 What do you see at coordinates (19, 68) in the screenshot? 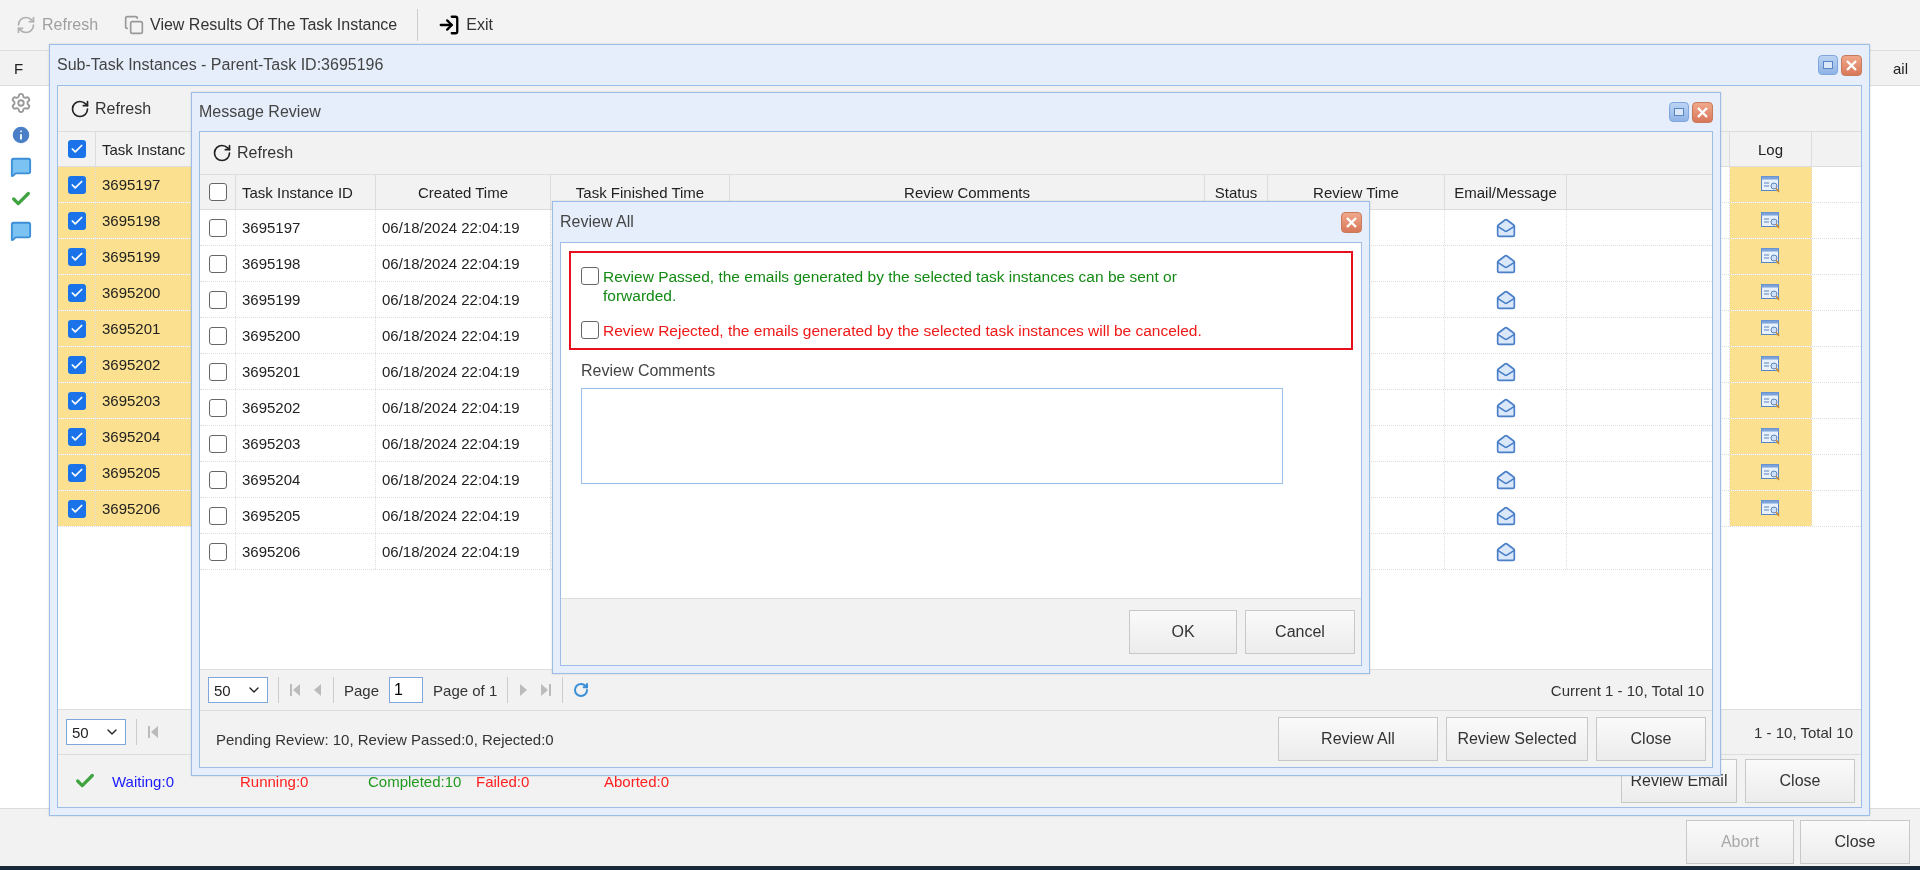
I see `column-header: F` at bounding box center [19, 68].